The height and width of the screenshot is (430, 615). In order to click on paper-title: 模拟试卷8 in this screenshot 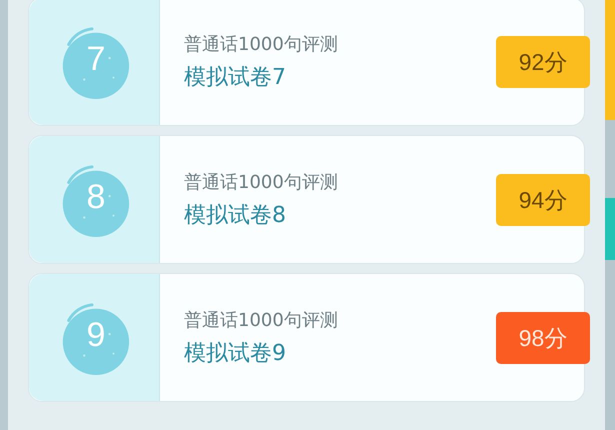, I will do `click(235, 216)`.